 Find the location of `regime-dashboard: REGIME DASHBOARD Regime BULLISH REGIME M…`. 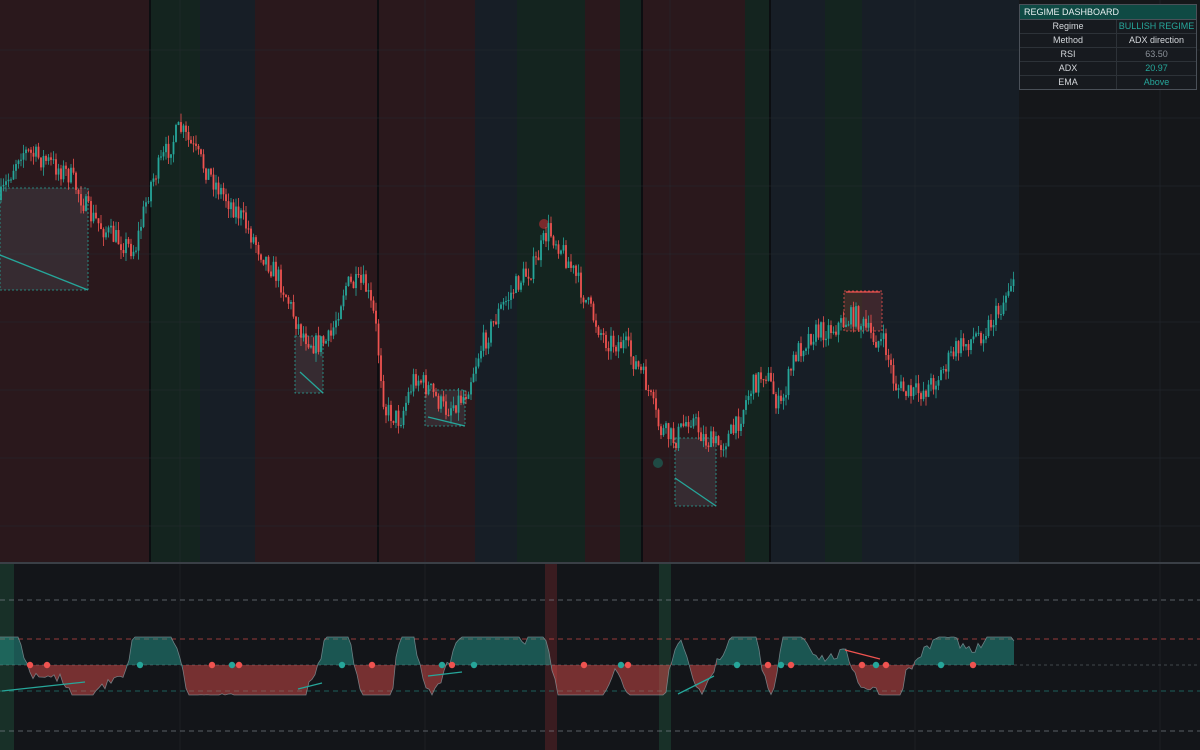

regime-dashboard: REGIME DASHBOARD Regime BULLISH REGIME M… is located at coordinates (1108, 47).